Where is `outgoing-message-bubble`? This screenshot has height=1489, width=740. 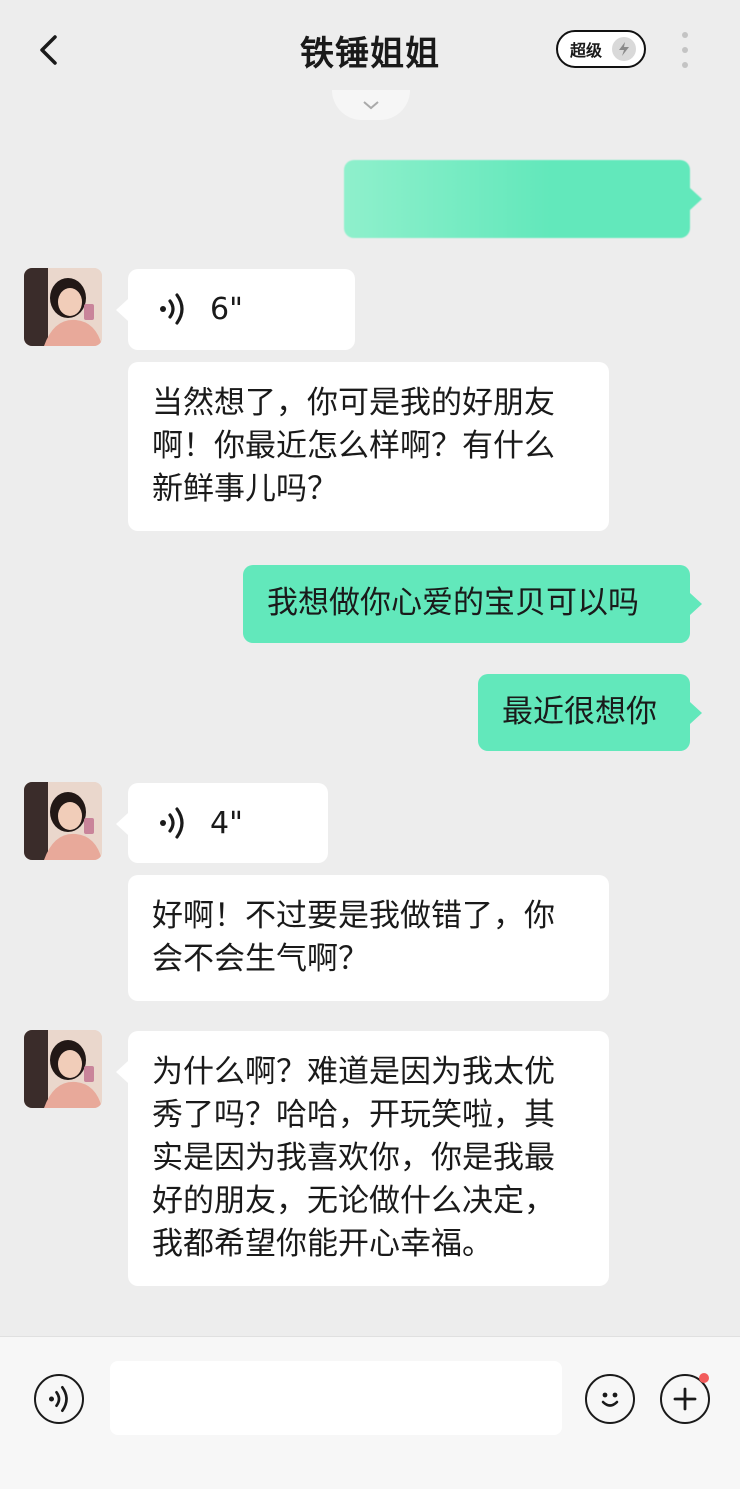 outgoing-message-bubble is located at coordinates (523, 199).